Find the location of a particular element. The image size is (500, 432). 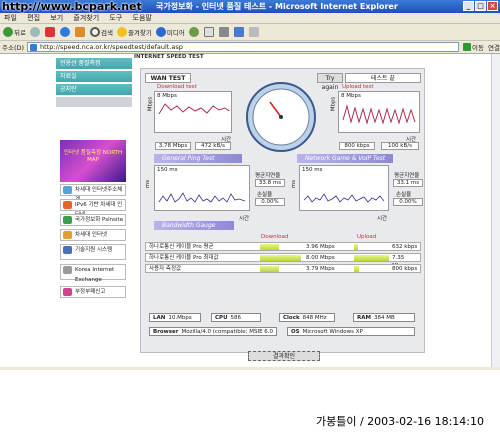

mail-icon is located at coordinates (208, 32).